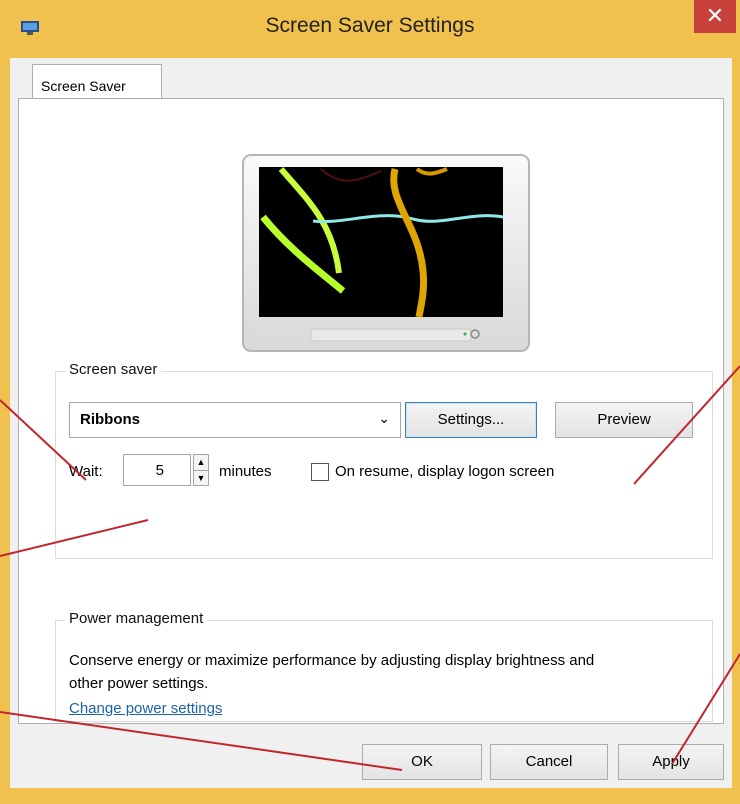 Image resolution: width=740 pixels, height=804 pixels. I want to click on spin-down-icon: ▼, so click(201, 478).